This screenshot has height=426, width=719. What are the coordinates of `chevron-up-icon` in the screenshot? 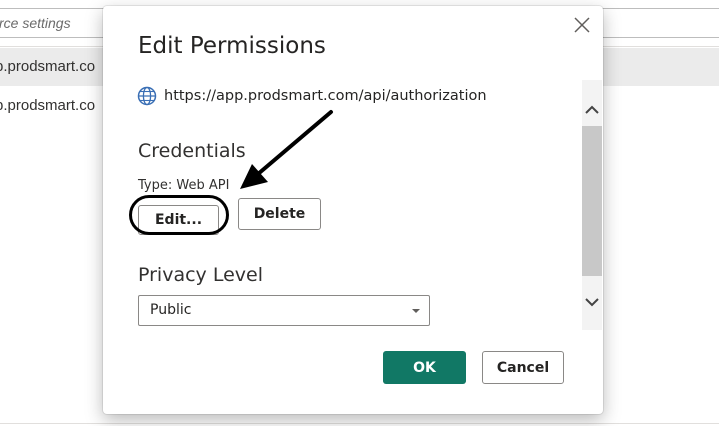 It's located at (592, 109).